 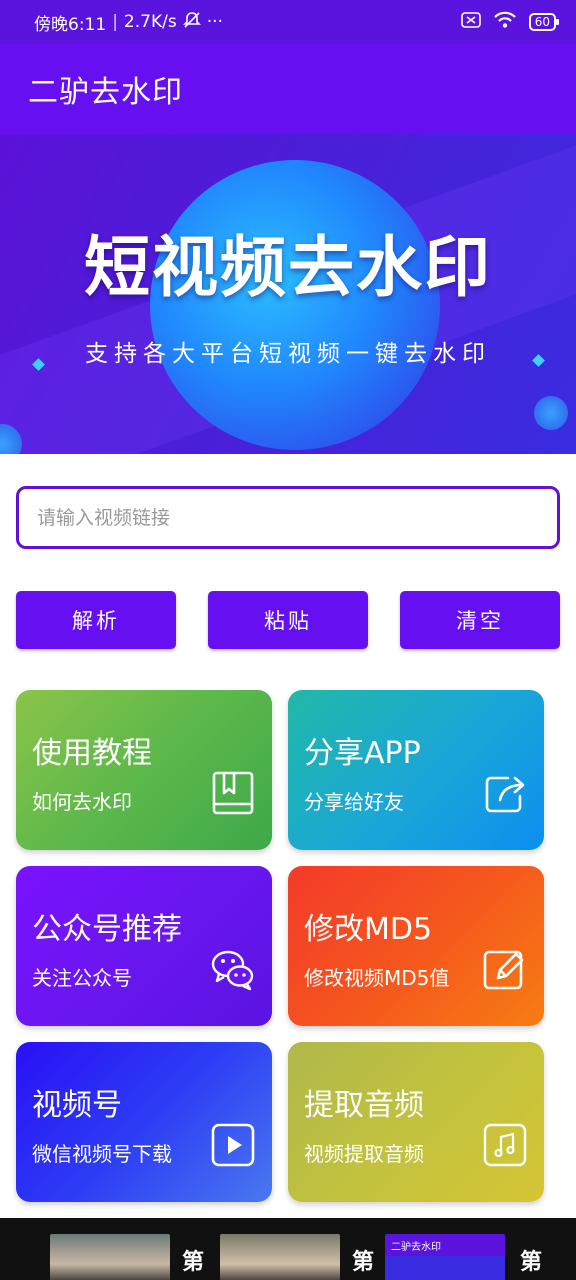 What do you see at coordinates (288, 267) in the screenshot?
I see `banner-title: 短视频去水印` at bounding box center [288, 267].